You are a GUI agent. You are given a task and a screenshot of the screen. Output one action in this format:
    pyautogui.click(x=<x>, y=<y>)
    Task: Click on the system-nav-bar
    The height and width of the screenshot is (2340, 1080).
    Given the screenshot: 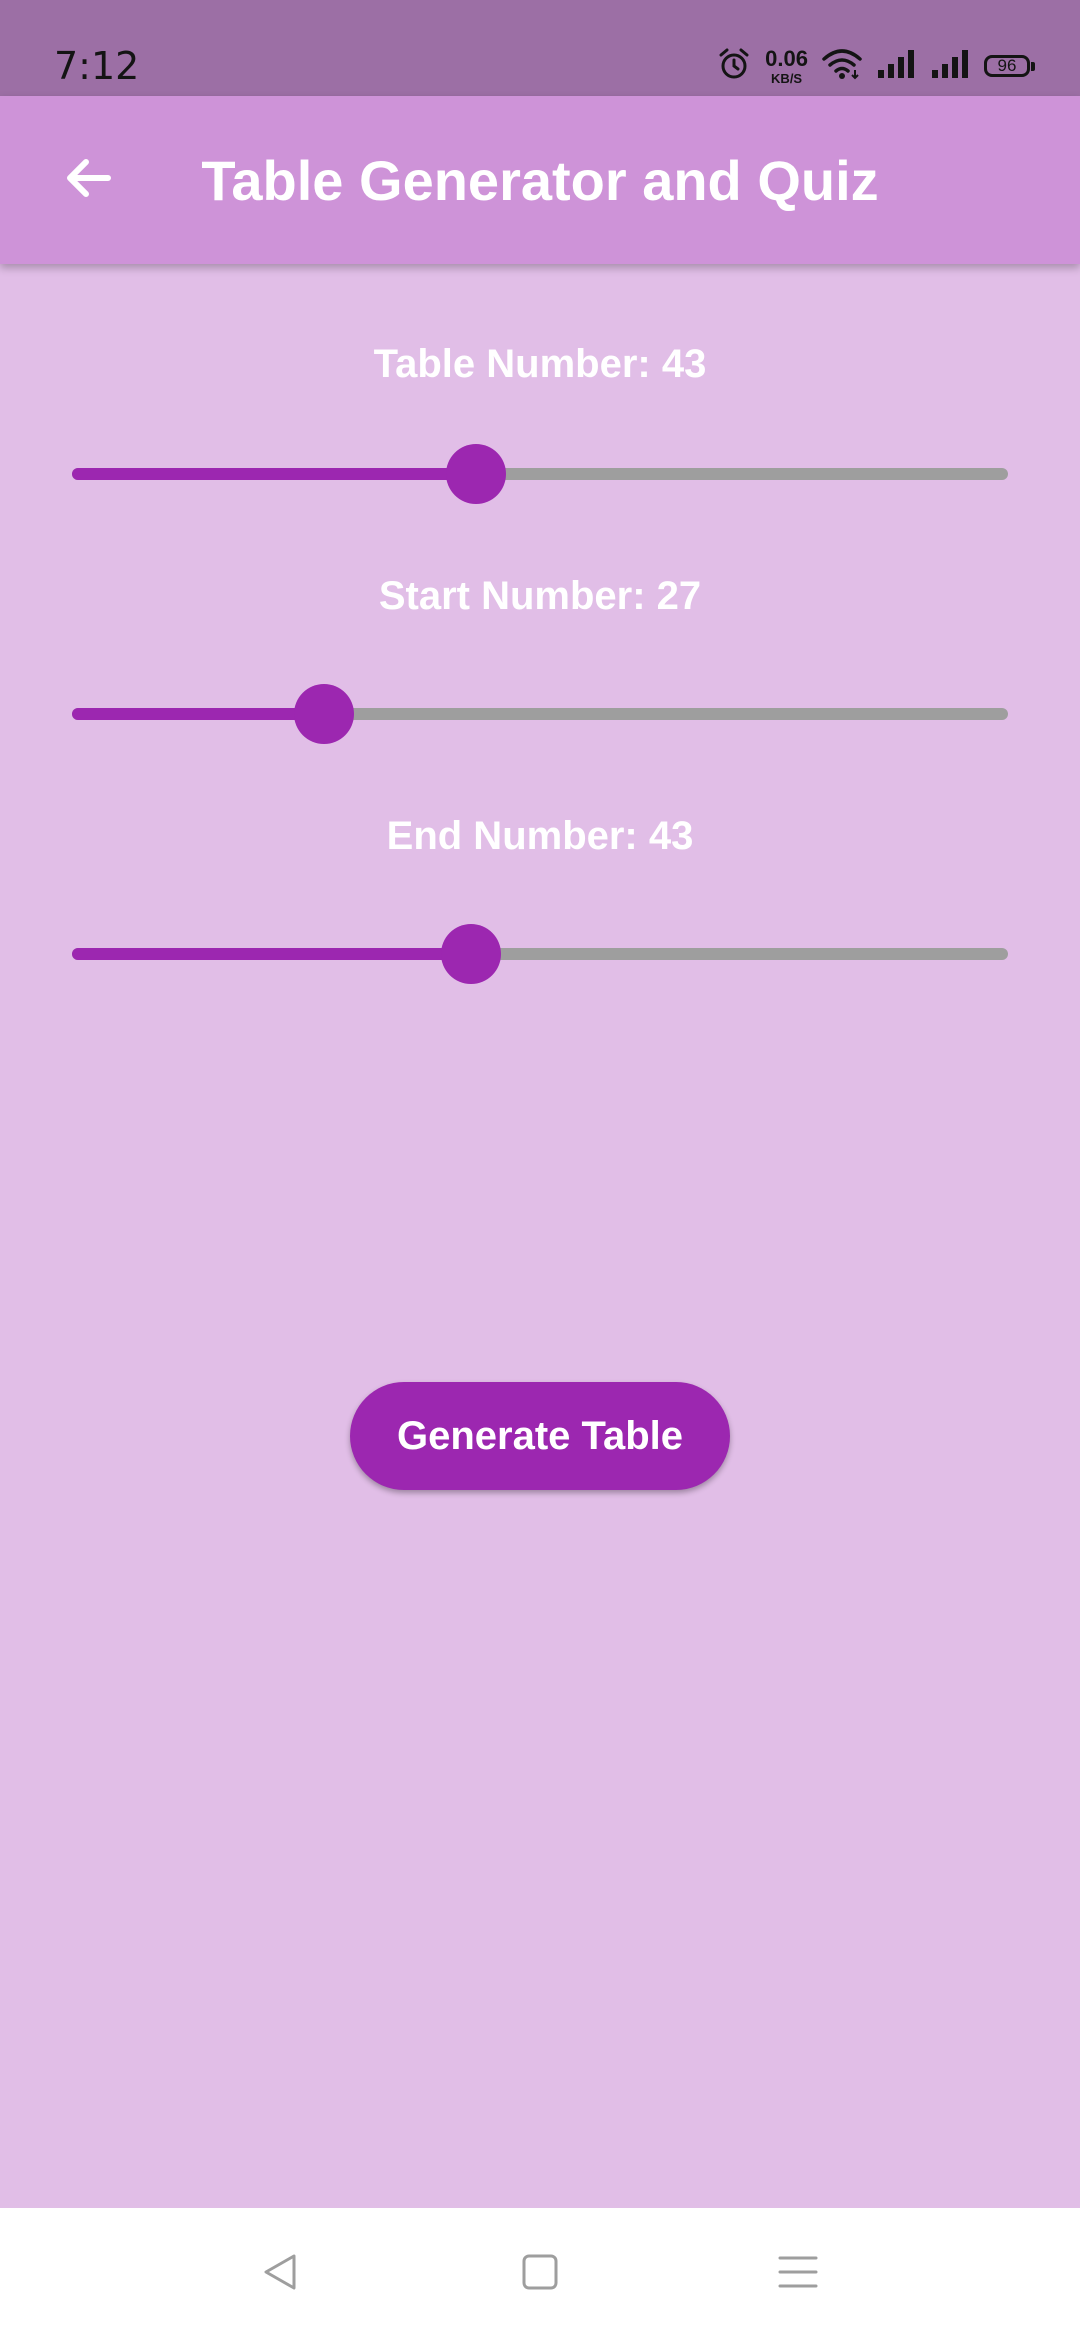 What is the action you would take?
    pyautogui.click(x=540, y=2274)
    